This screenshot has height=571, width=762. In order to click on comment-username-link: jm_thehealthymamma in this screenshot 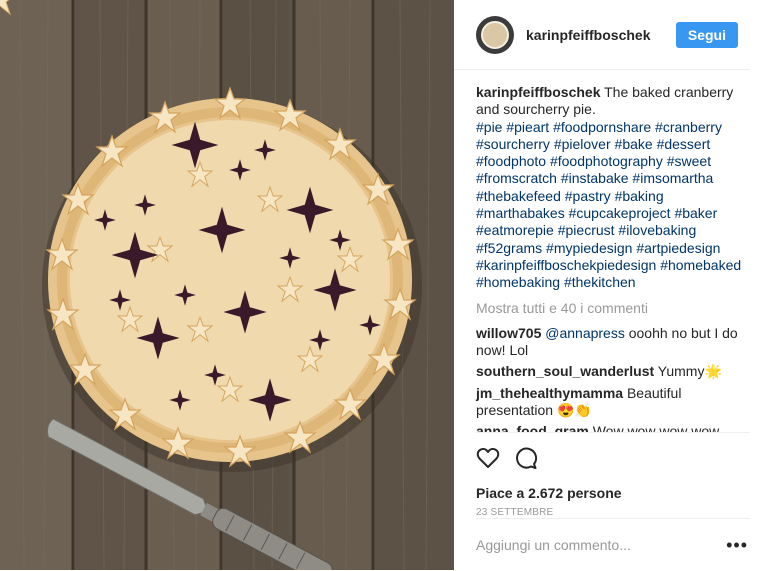, I will do `click(549, 393)`.